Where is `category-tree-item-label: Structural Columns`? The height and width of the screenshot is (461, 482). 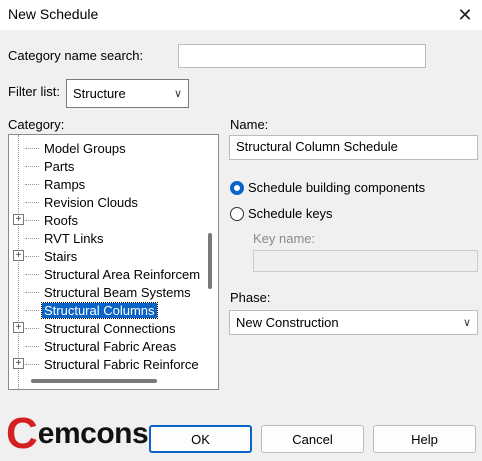 category-tree-item-label: Structural Columns is located at coordinates (99, 310).